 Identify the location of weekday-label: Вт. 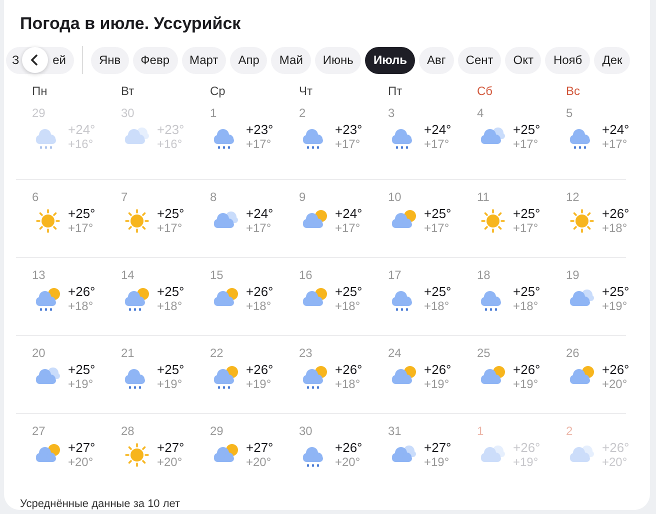
(128, 91).